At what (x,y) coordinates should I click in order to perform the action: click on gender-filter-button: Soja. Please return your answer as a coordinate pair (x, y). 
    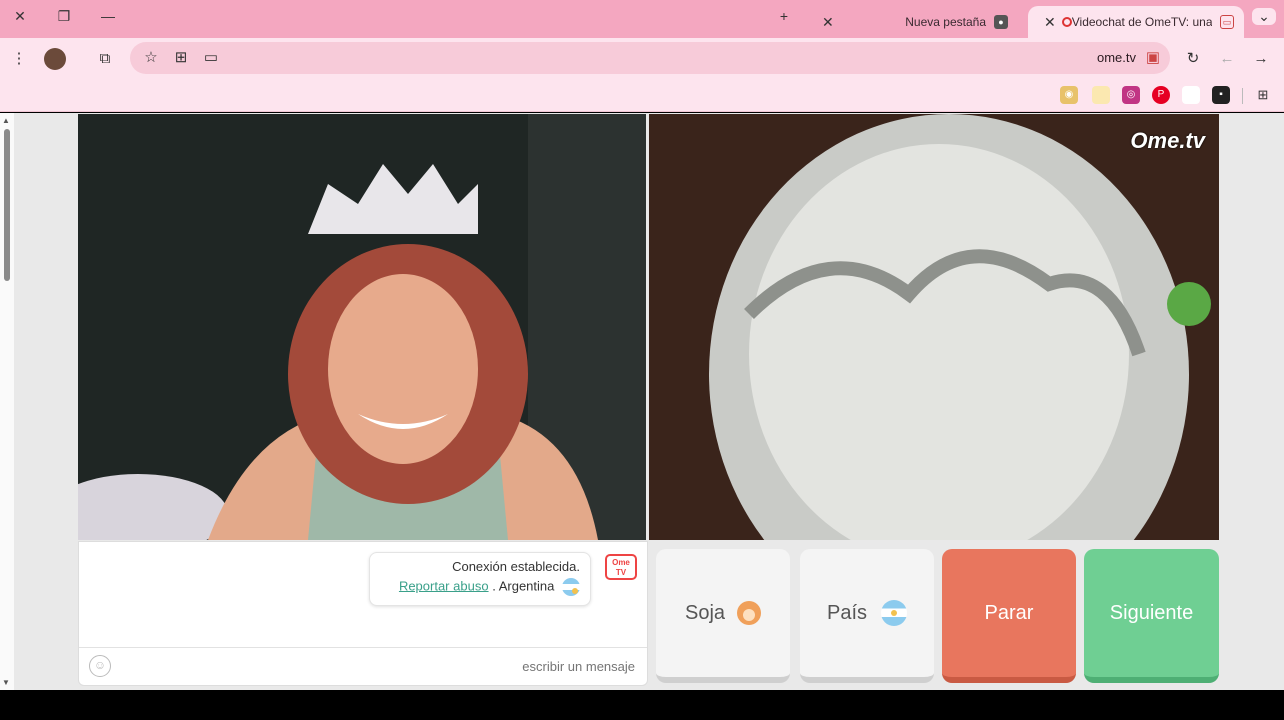
    Looking at the image, I should click on (723, 616).